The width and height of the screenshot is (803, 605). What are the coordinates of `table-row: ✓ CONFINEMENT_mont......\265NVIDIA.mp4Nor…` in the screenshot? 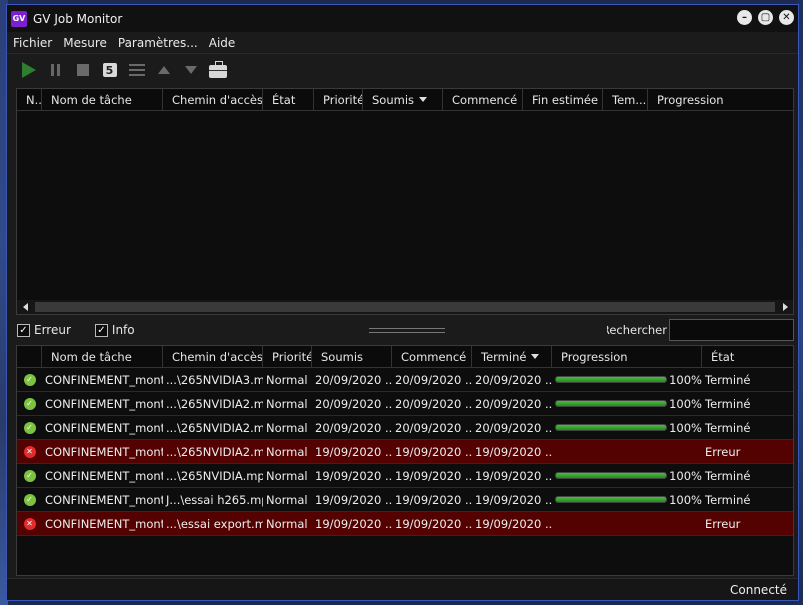 It's located at (405, 476).